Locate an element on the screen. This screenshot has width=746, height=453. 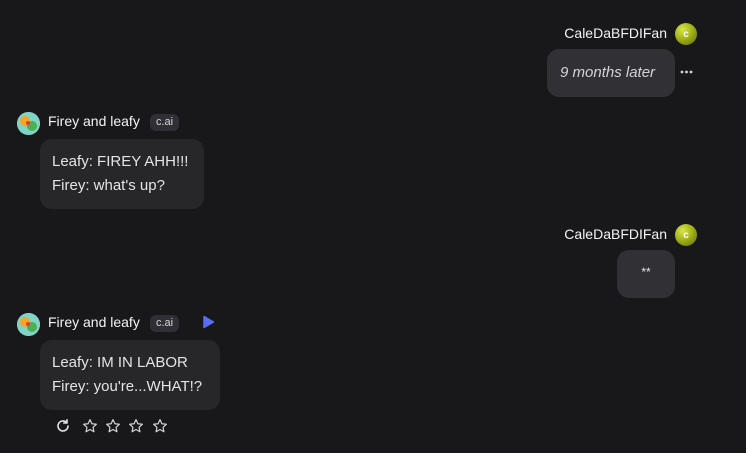
more-horizontal-icon is located at coordinates (686, 69).